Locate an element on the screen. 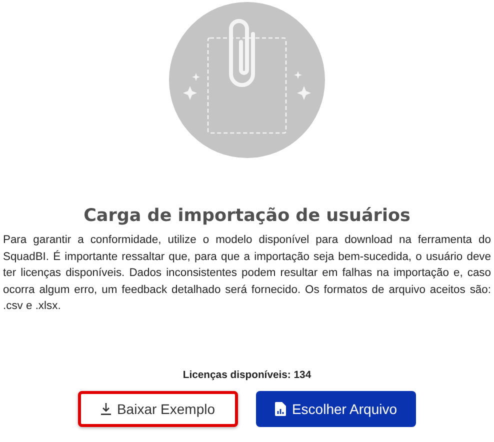  file-chart-icon is located at coordinates (280, 409).